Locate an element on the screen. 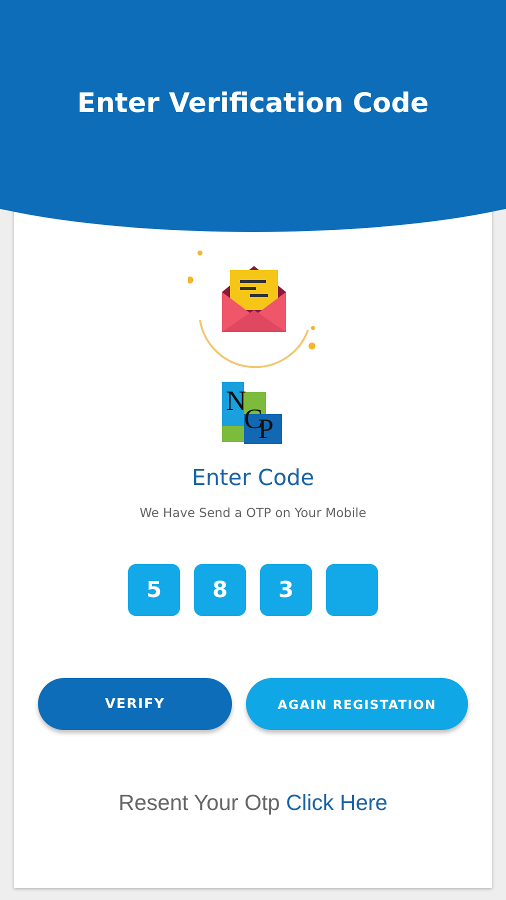 The image size is (506, 900). resend-text: Resent Your Otp Click Here is located at coordinates (253, 803).